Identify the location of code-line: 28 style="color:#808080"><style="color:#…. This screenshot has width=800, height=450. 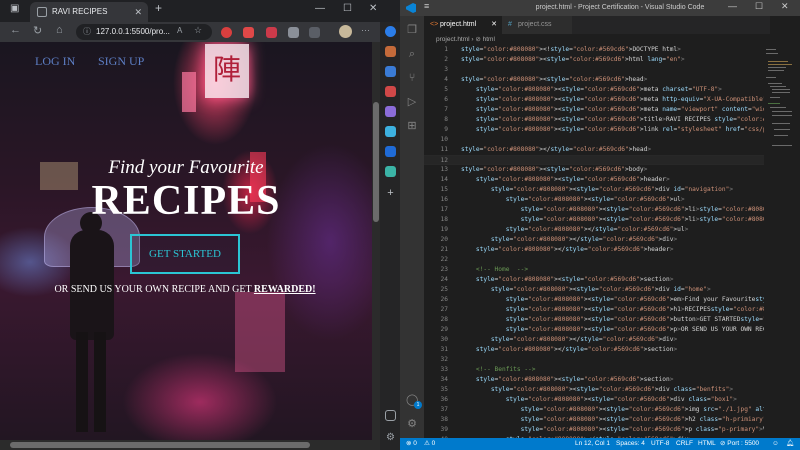
(594, 320).